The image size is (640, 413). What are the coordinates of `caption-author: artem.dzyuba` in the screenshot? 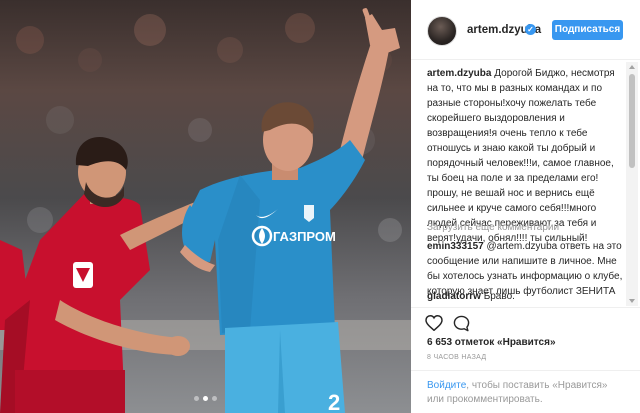 It's located at (459, 73).